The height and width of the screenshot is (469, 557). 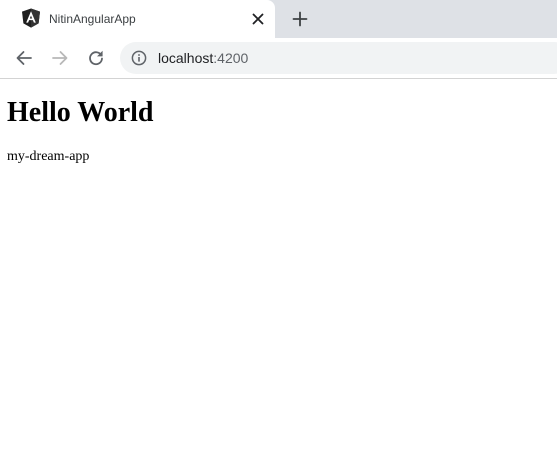 I want to click on info-icon, so click(x=139, y=58).